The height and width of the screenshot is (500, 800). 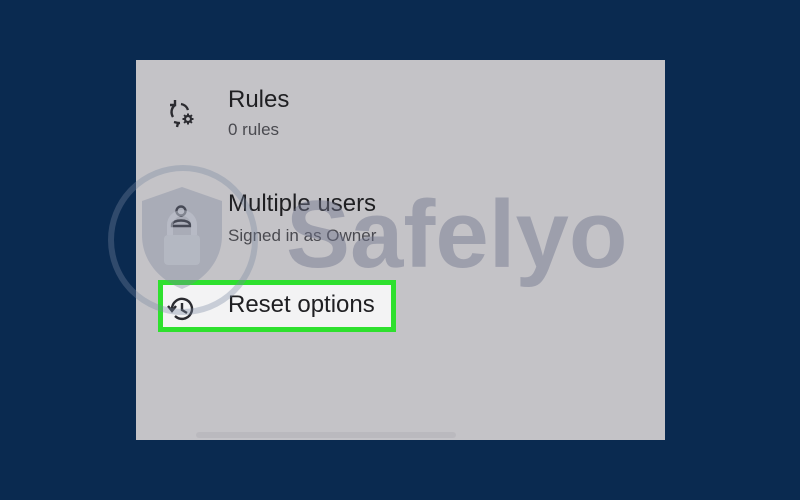 I want to click on rules-subtitle: 0 rules, so click(x=254, y=129).